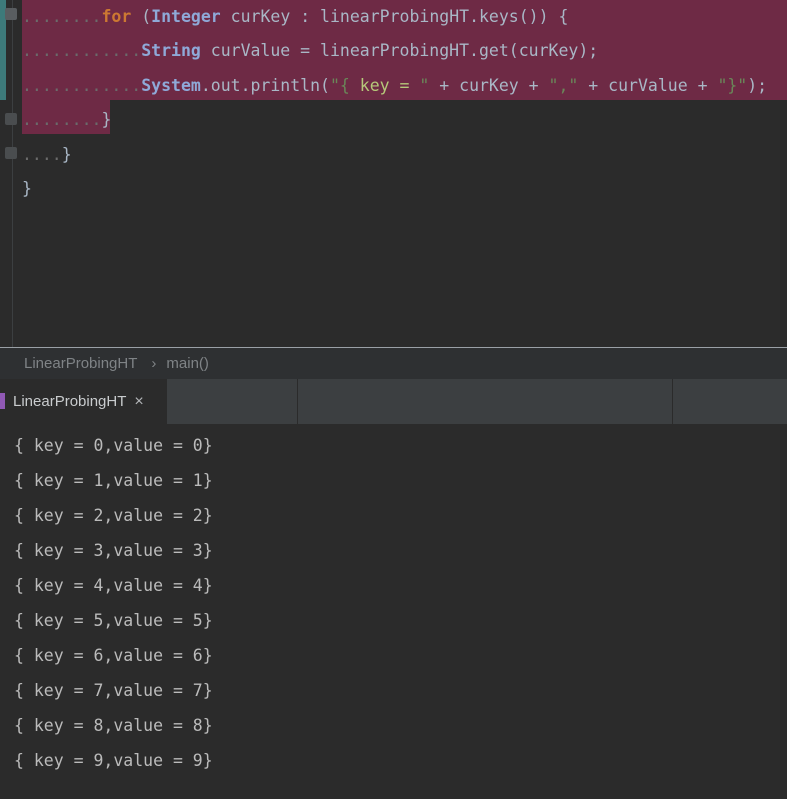  What do you see at coordinates (113, 445) in the screenshot?
I see `console-line: { key = 0,value = 0}` at bounding box center [113, 445].